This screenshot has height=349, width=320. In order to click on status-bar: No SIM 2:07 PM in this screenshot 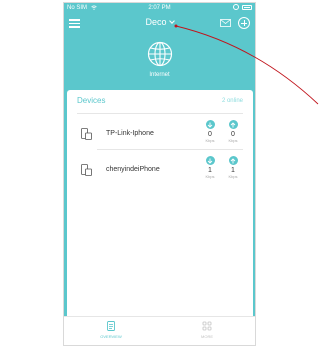, I will do `click(159, 8)`.